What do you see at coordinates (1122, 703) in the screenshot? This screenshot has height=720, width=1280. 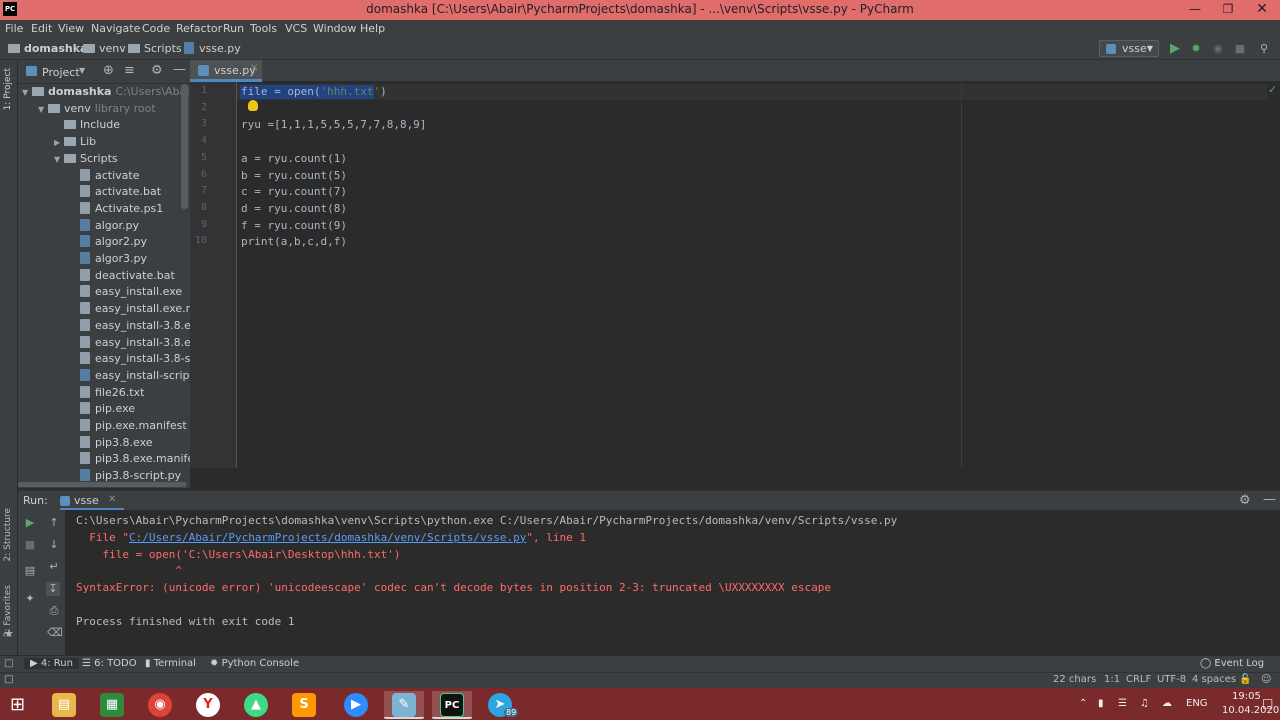 I see `network-icon: ☰` at bounding box center [1122, 703].